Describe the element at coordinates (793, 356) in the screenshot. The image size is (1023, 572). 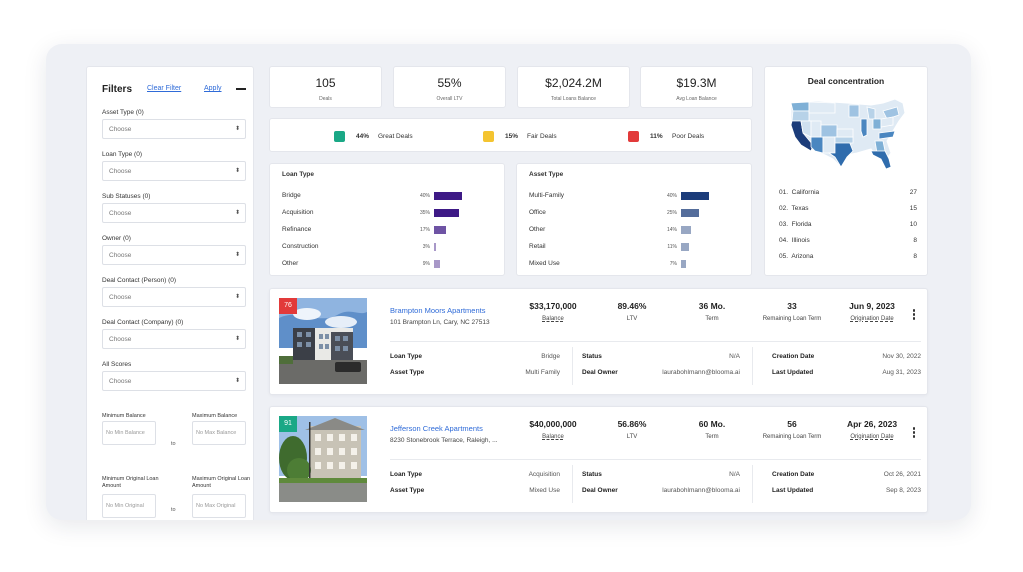
I see `creation-date-field-label: Creation Date` at that location.